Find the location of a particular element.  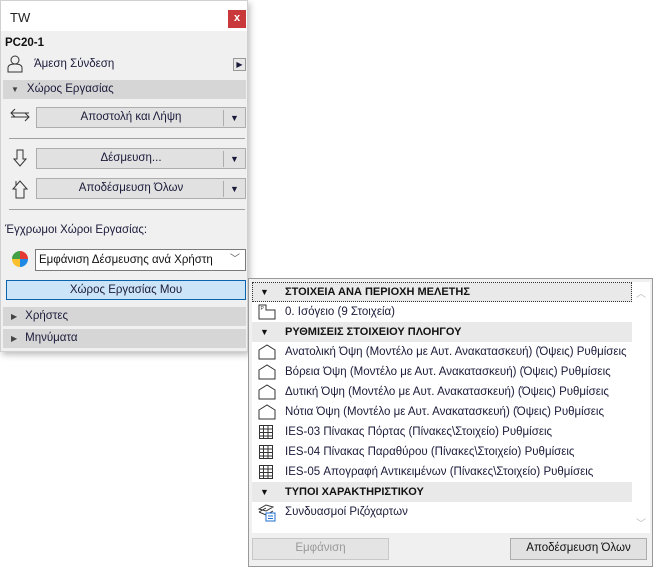

my-workspace-button: Χώρος Εργασίας Μου is located at coordinates (126, 290).